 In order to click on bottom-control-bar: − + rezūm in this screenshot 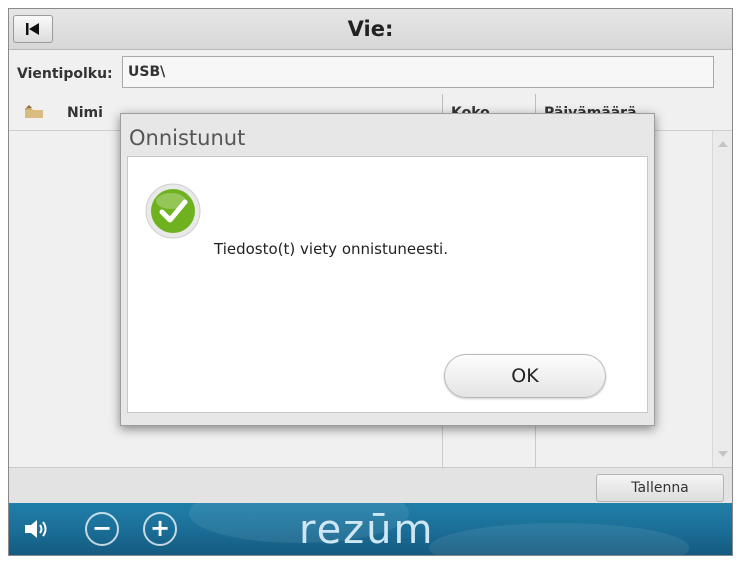, I will do `click(370, 529)`.